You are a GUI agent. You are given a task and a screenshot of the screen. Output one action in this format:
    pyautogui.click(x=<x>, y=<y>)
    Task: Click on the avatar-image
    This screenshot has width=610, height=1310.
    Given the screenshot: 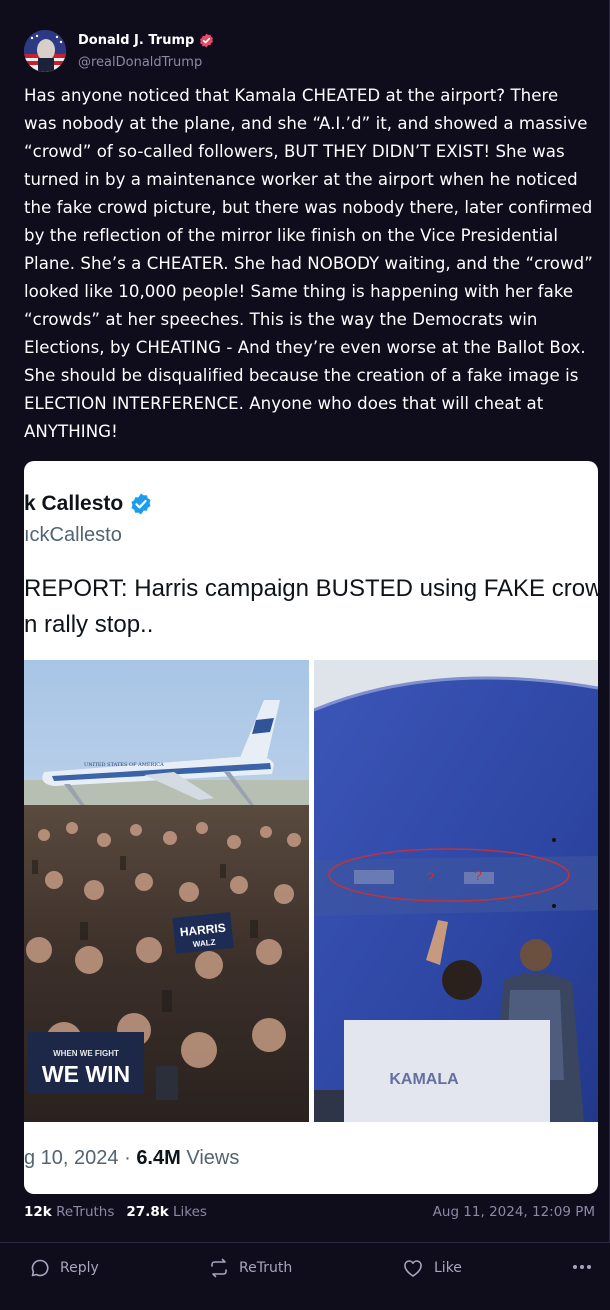 What is the action you would take?
    pyautogui.click(x=45, y=51)
    